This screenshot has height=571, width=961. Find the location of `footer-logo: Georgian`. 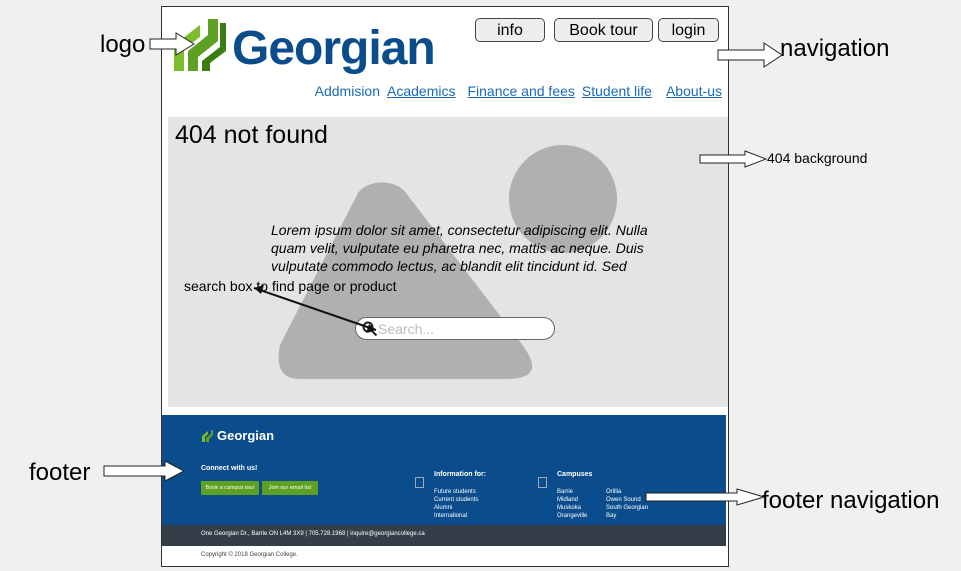

footer-logo: Georgian is located at coordinates (237, 438).